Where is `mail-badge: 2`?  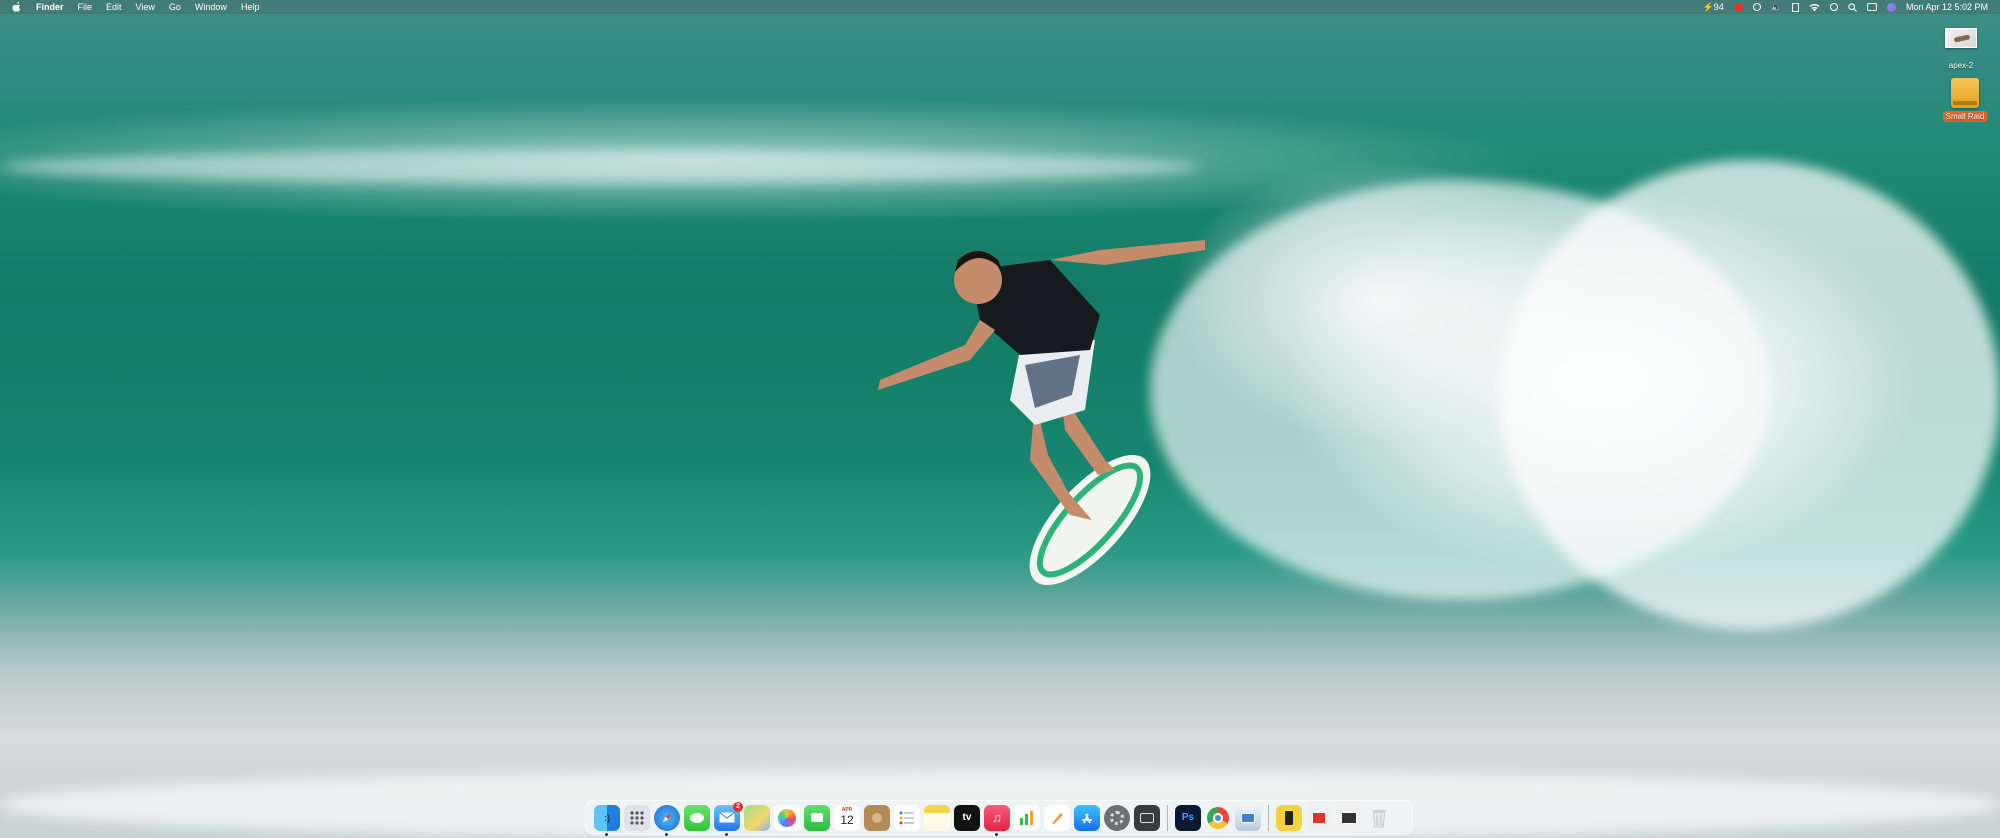
mail-badge: 2 is located at coordinates (738, 806).